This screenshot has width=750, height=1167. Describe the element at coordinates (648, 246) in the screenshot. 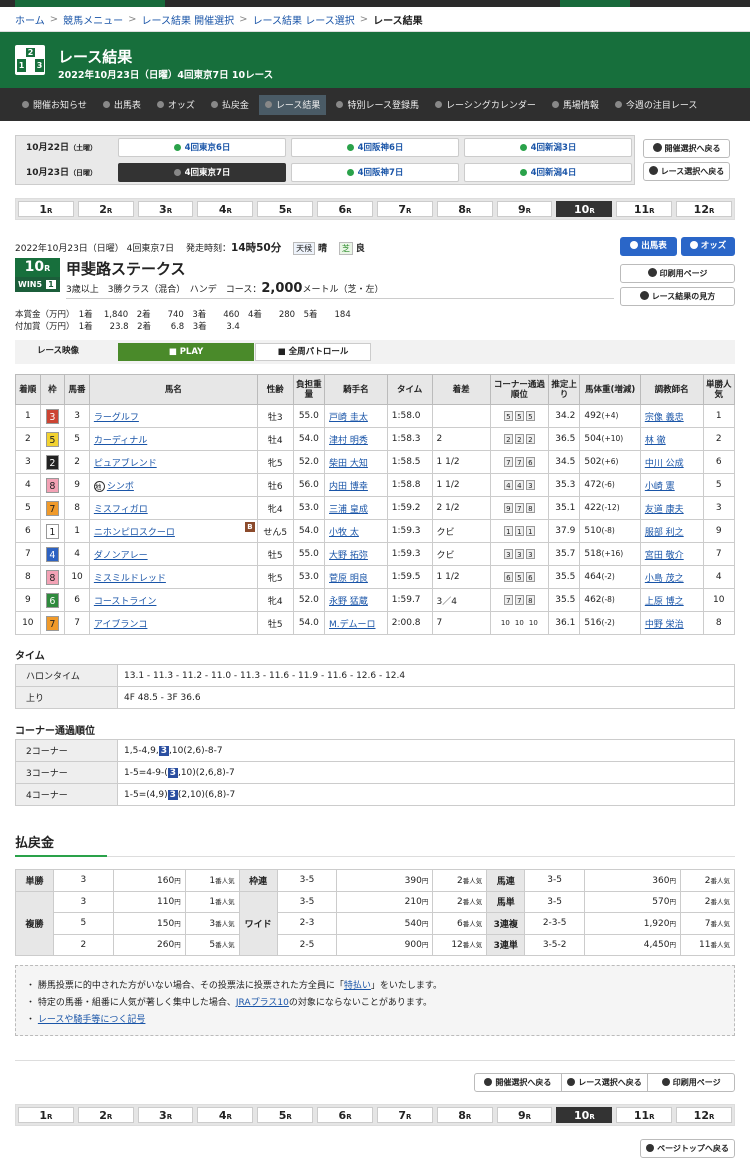

I see `shutsuba-button: 出馬表` at that location.